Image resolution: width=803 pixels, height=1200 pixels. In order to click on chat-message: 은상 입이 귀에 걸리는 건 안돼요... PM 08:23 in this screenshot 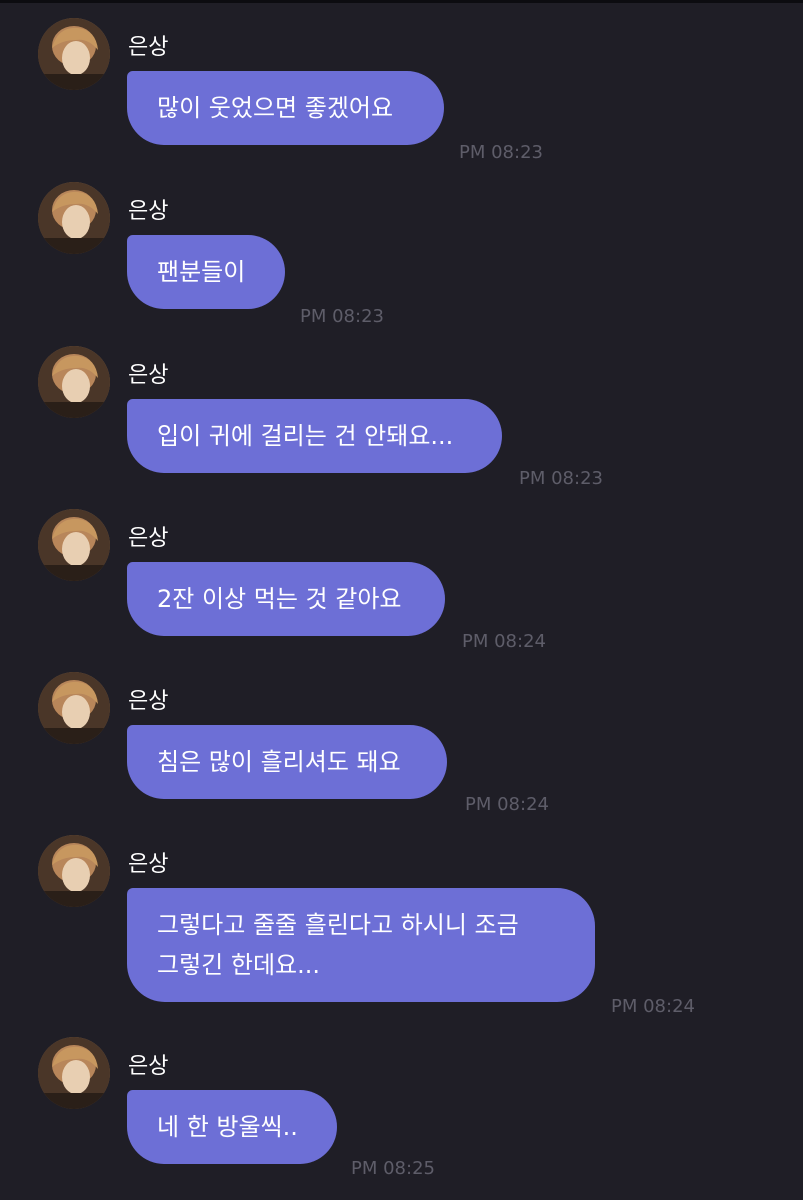, I will do `click(401, 421)`.